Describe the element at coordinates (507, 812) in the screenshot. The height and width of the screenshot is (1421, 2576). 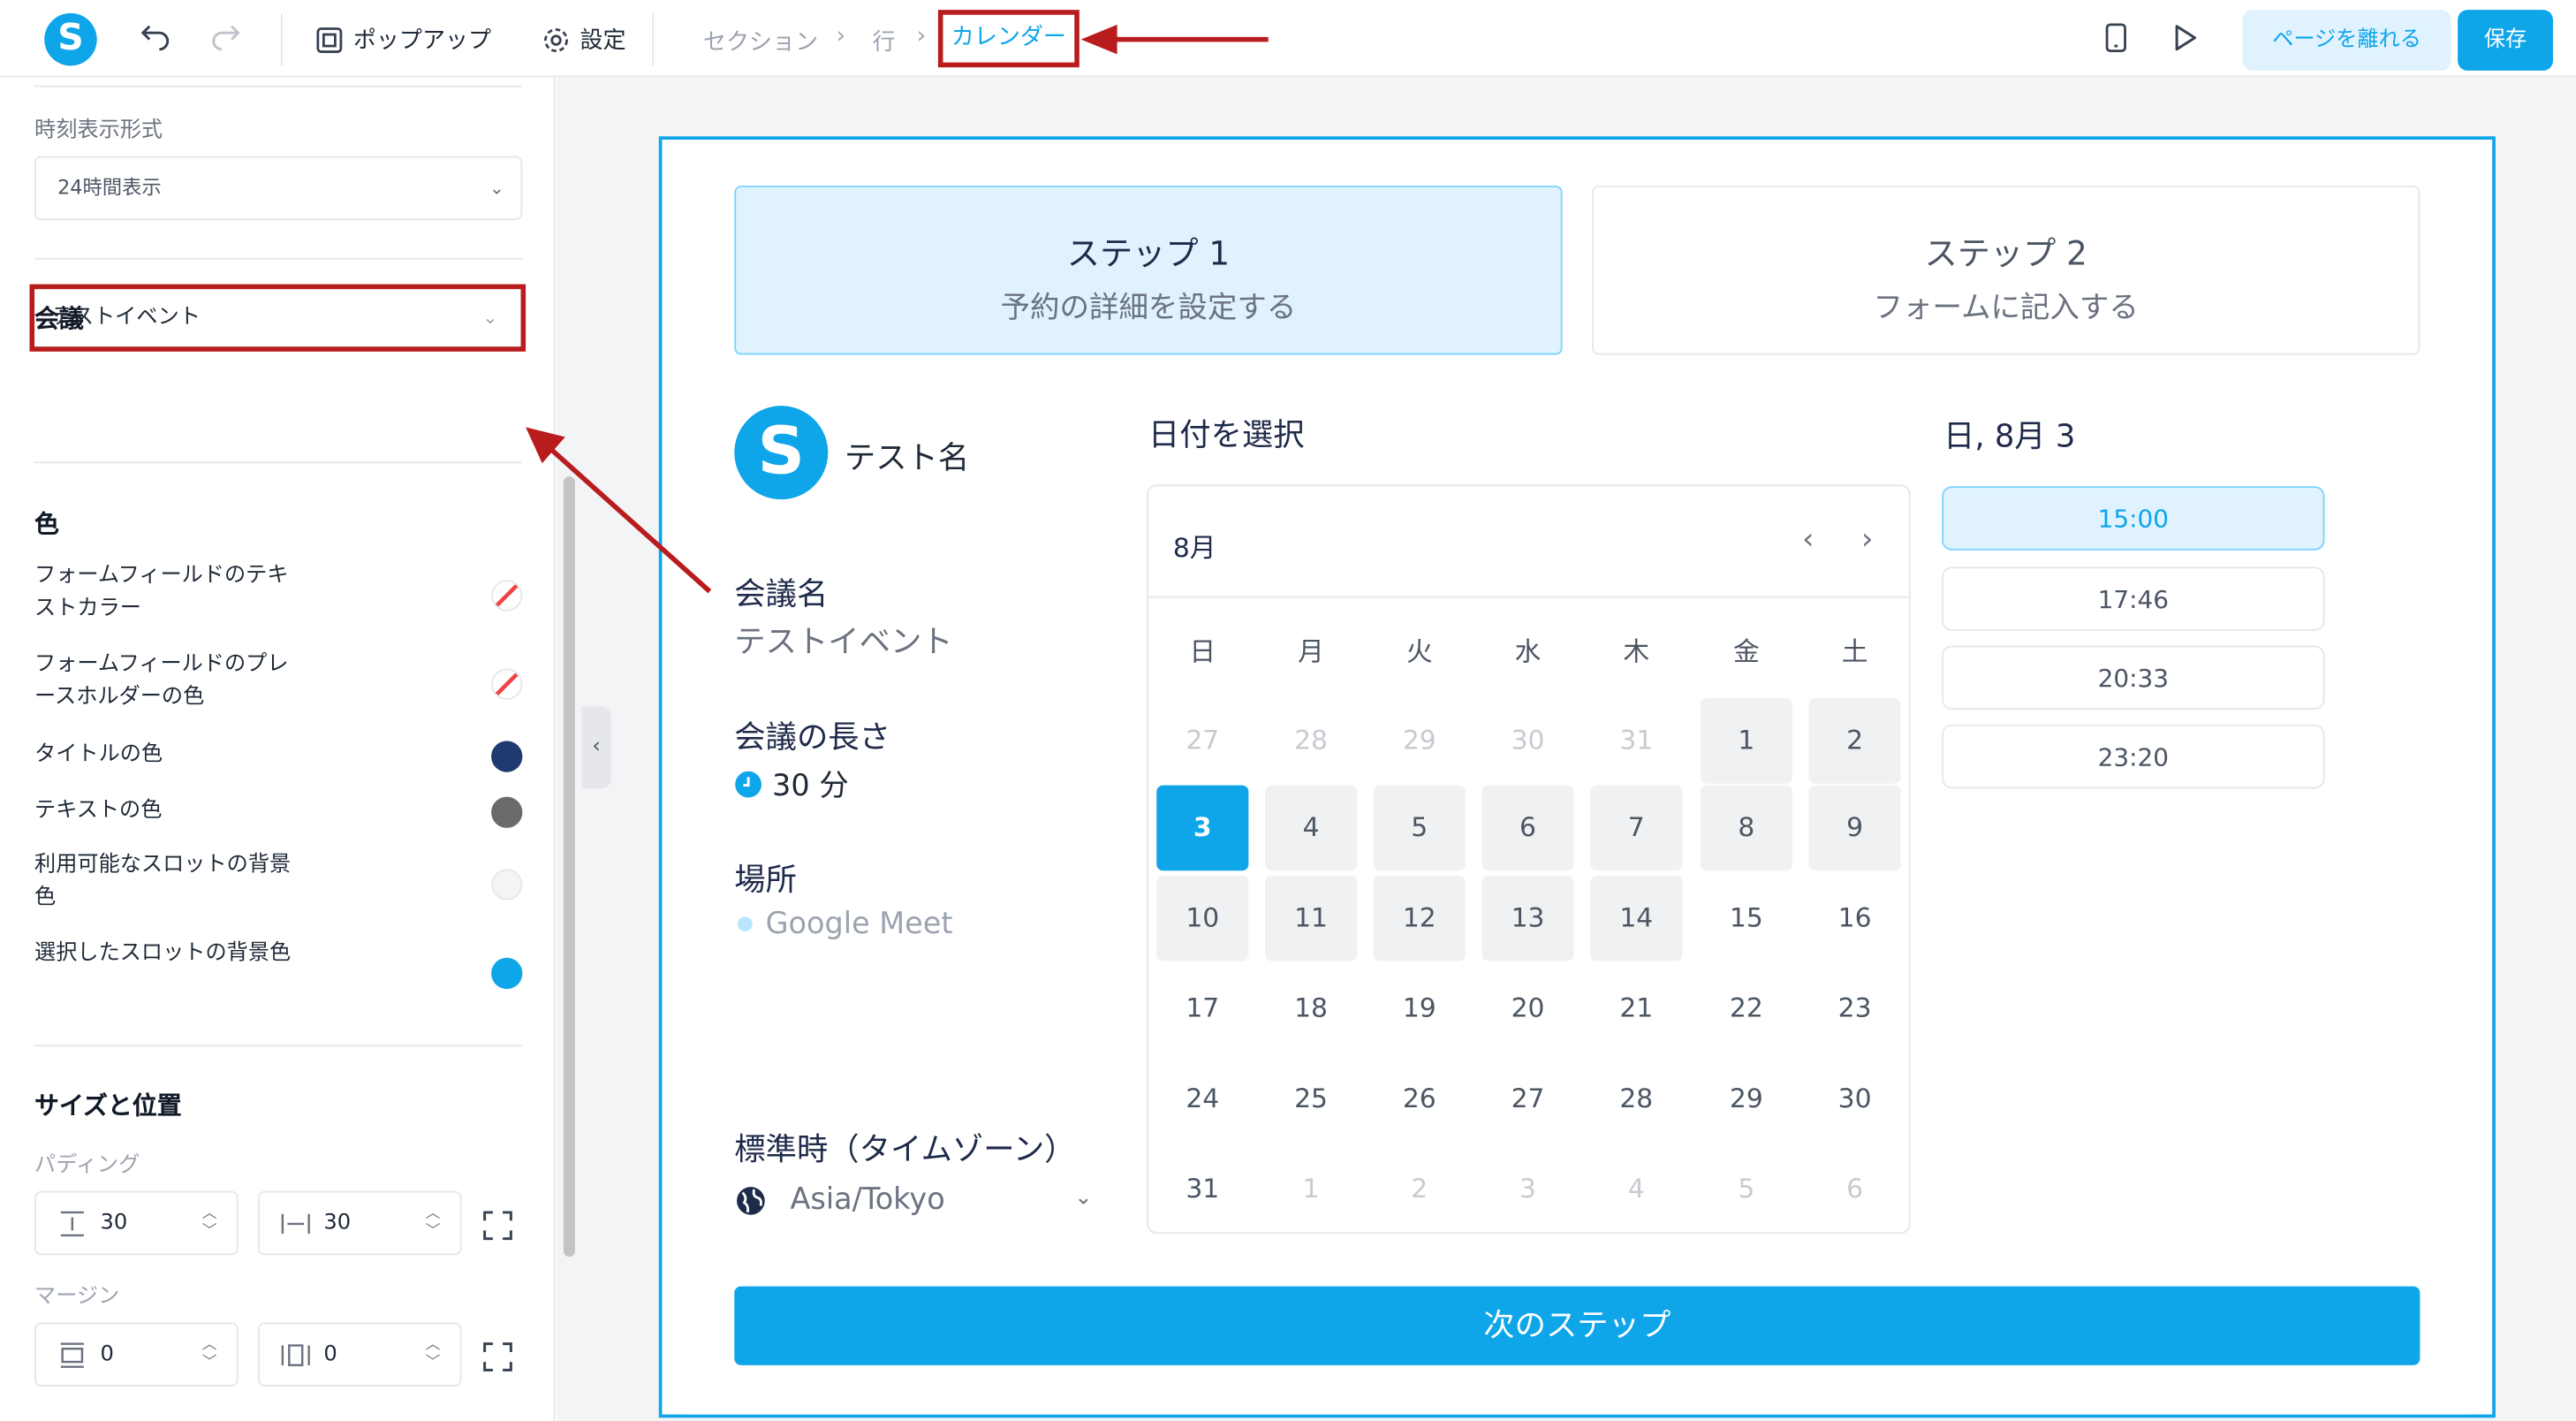
I see `color-swatch-text` at that location.